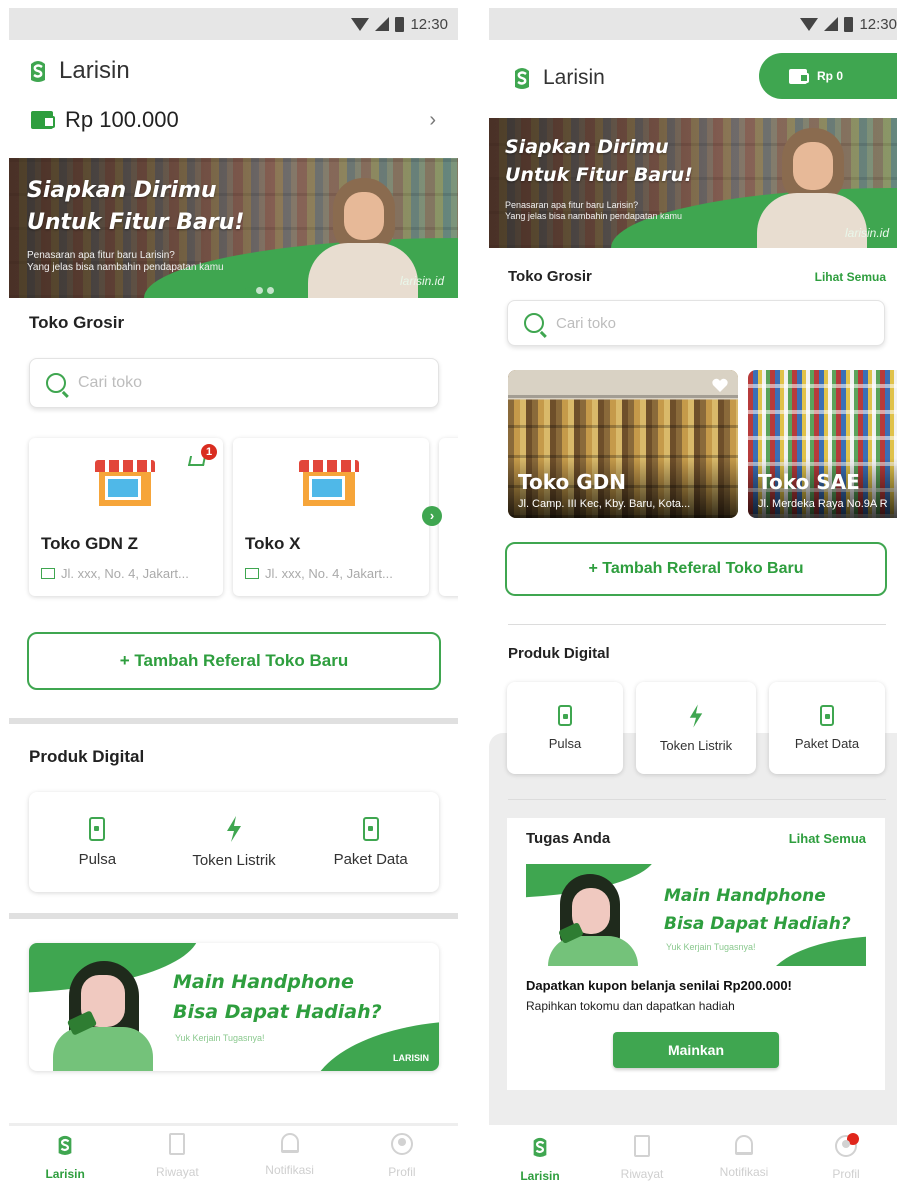  Describe the element at coordinates (809, 482) in the screenshot. I see `store-name: Toko SAE` at that location.